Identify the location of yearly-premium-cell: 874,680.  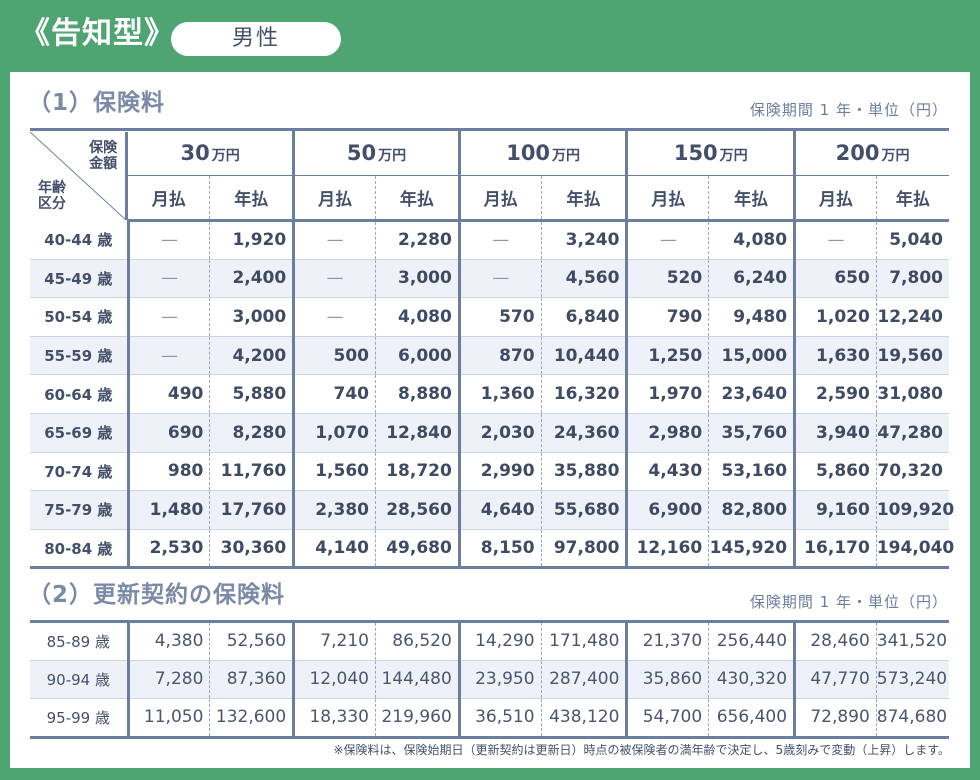
(912, 717).